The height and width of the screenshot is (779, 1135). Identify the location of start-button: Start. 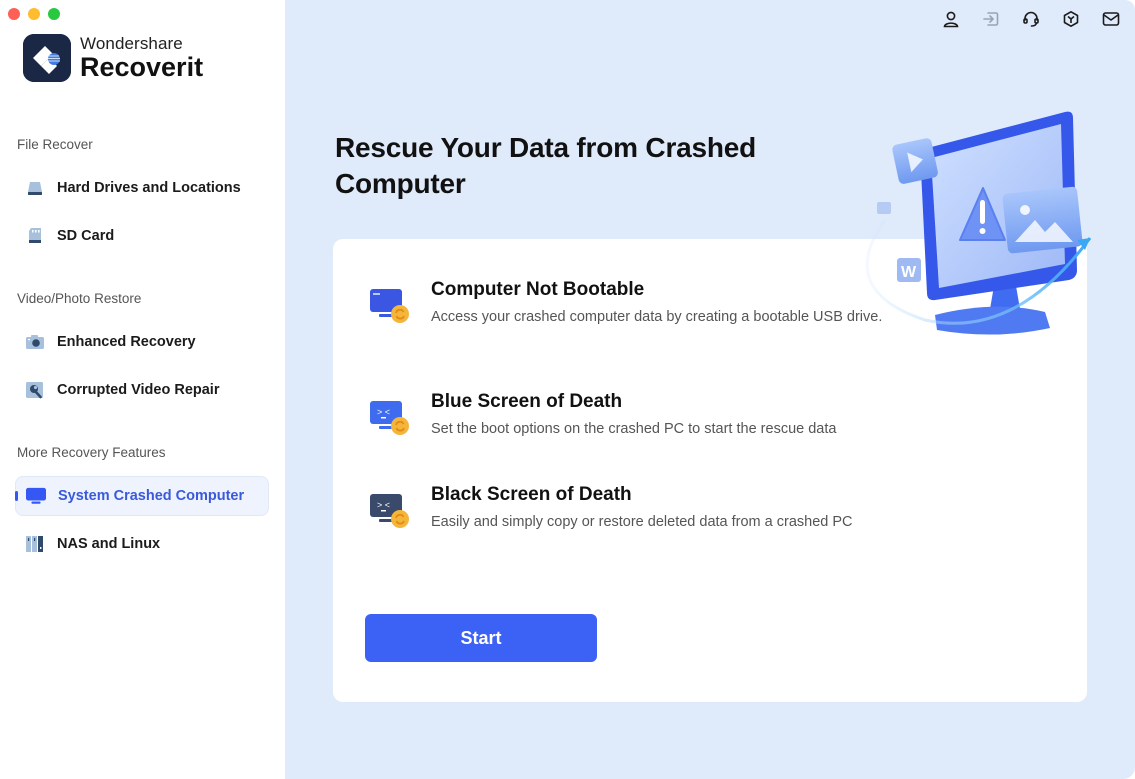
(481, 638).